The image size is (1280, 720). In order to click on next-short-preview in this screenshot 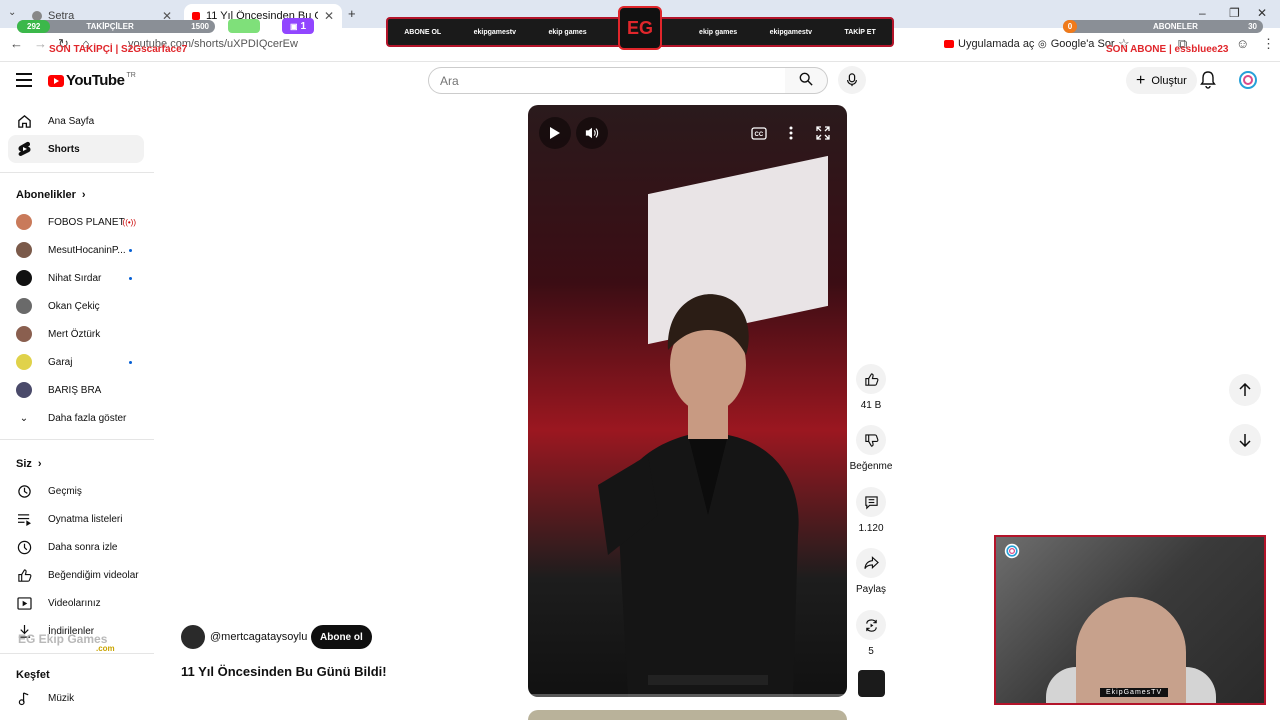, I will do `click(687, 715)`.